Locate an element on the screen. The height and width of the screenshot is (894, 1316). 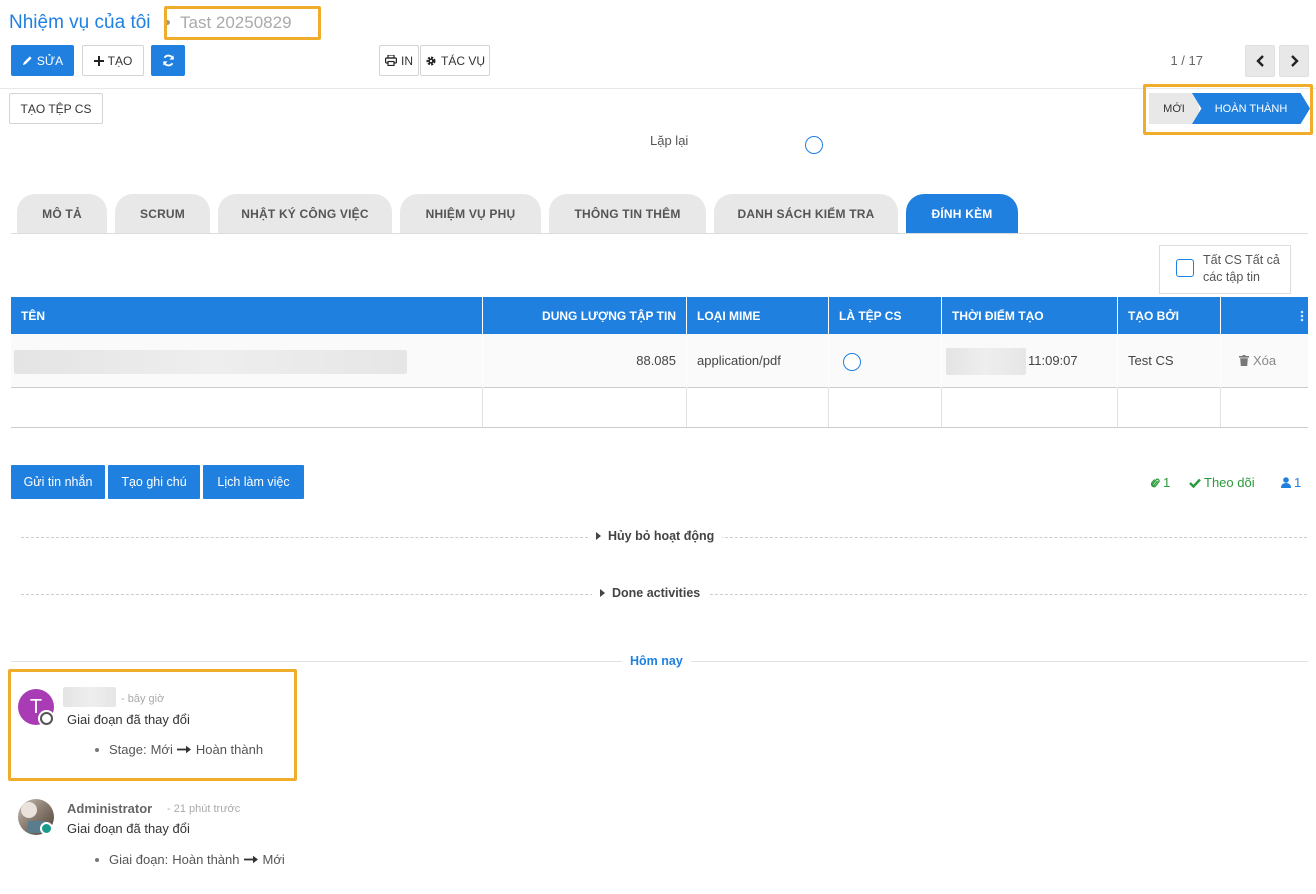
followers-count-value: 1 is located at coordinates (1298, 482).